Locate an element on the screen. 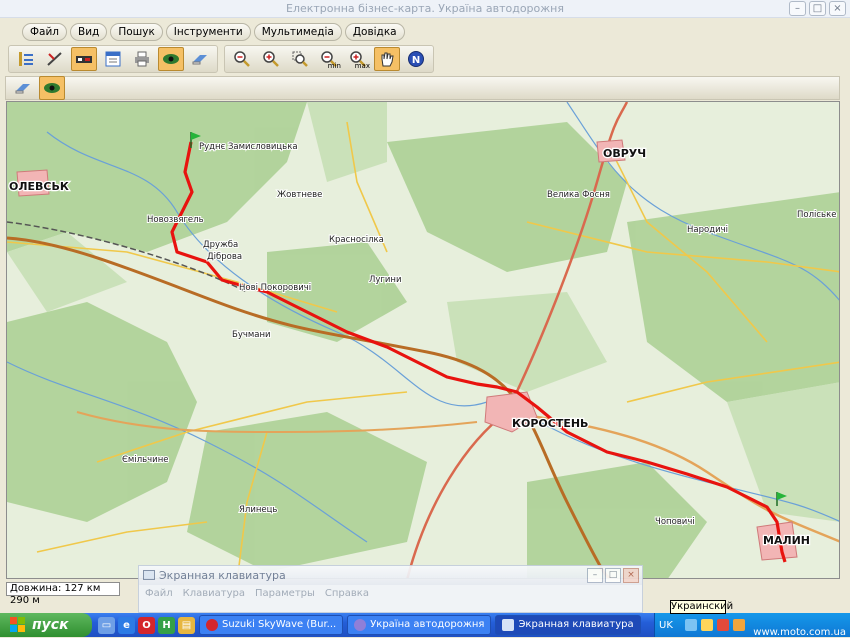 This screenshot has width=850, height=638. eraser-button is located at coordinates (200, 59).